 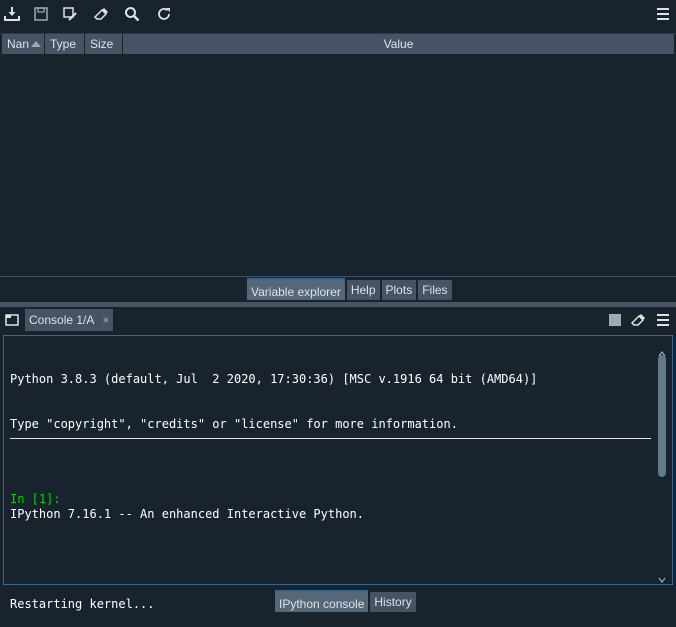 What do you see at coordinates (105, 320) in the screenshot?
I see `close-icon: ×` at bounding box center [105, 320].